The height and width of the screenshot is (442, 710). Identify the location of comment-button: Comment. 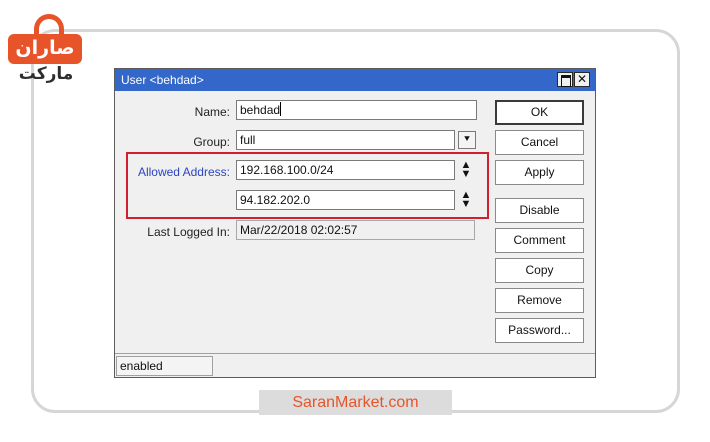
(539, 240).